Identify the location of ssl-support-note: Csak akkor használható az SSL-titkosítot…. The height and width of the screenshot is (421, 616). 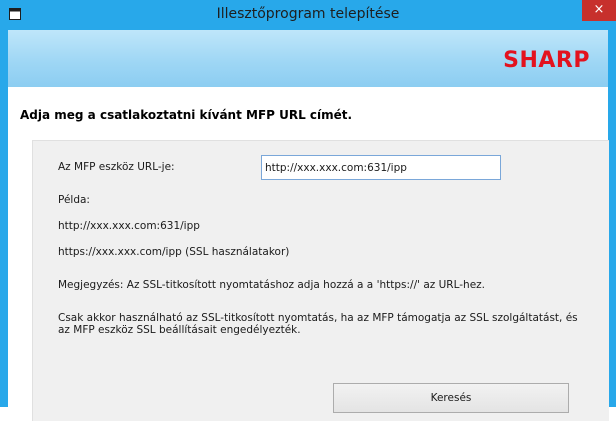
(318, 324).